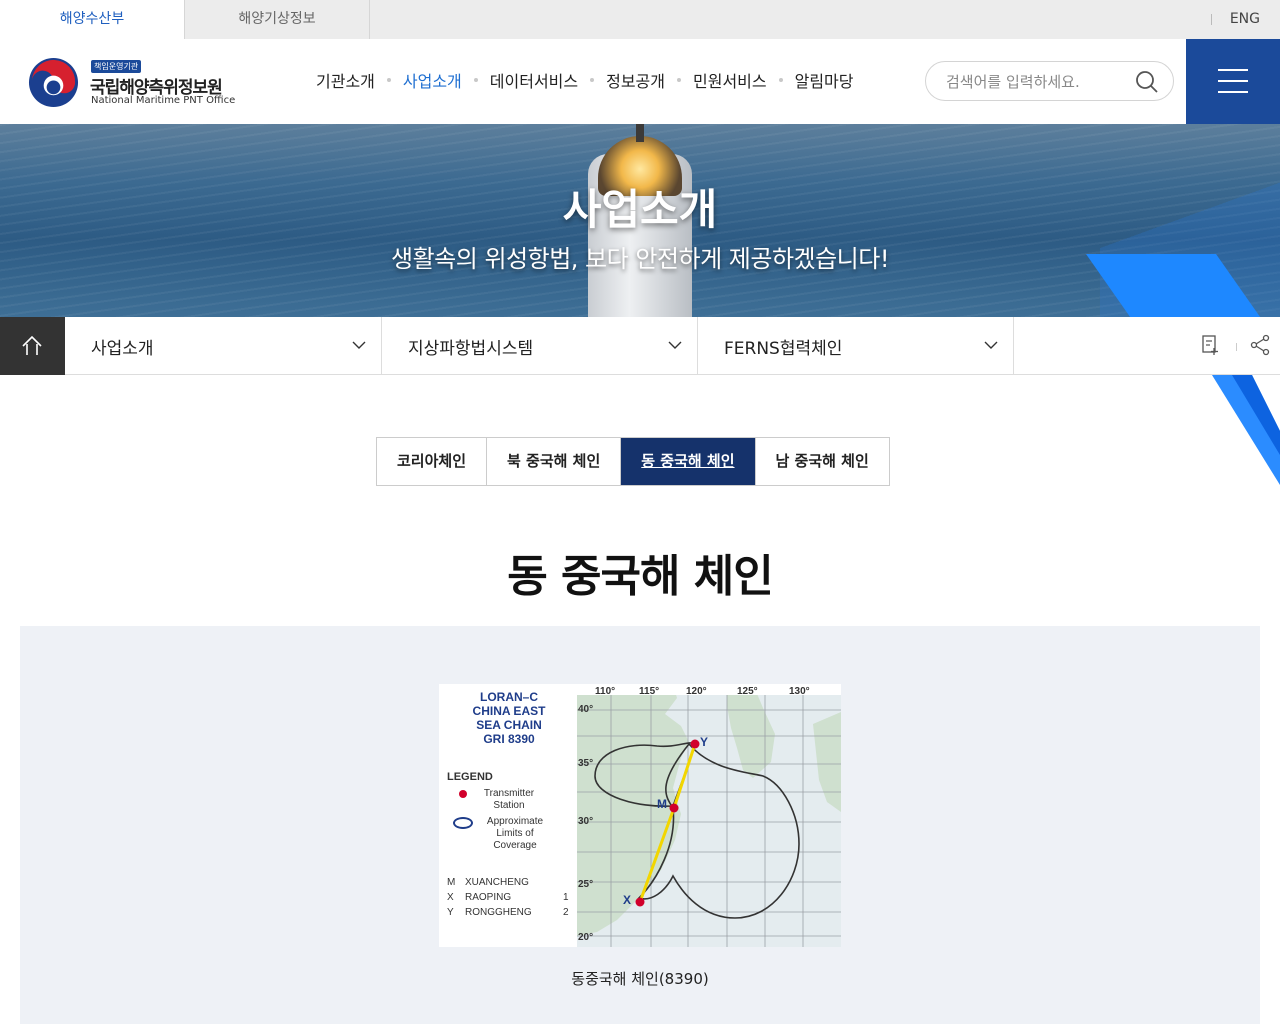  What do you see at coordinates (585, 80) in the screenshot?
I see `global-nav: 기관소개 사업소개 데이터서비스 정보공개 민원서비스 알림마당` at bounding box center [585, 80].